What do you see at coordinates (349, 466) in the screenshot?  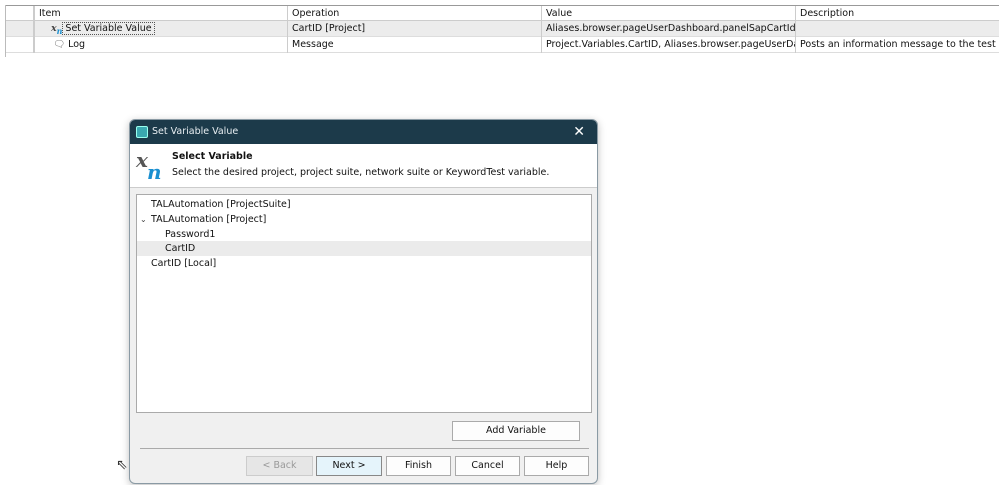 I see `next-button: Next >` at bounding box center [349, 466].